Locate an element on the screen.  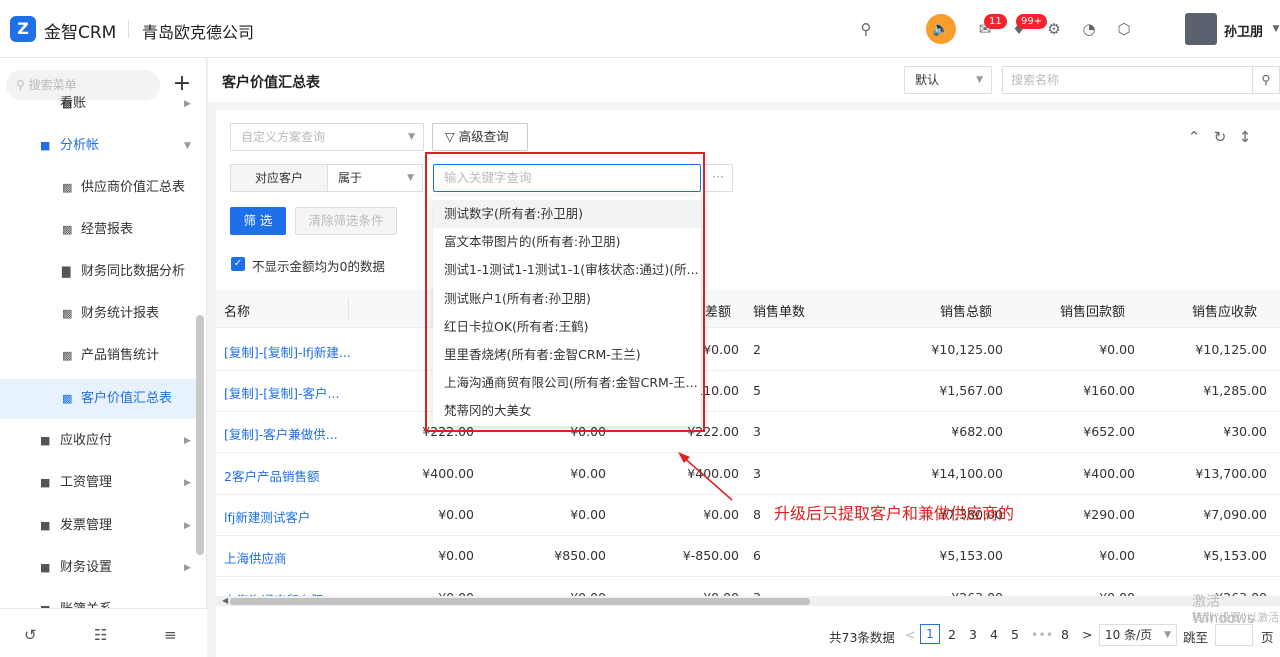
collapse-up-icon: ⌃ is located at coordinates (1194, 137).